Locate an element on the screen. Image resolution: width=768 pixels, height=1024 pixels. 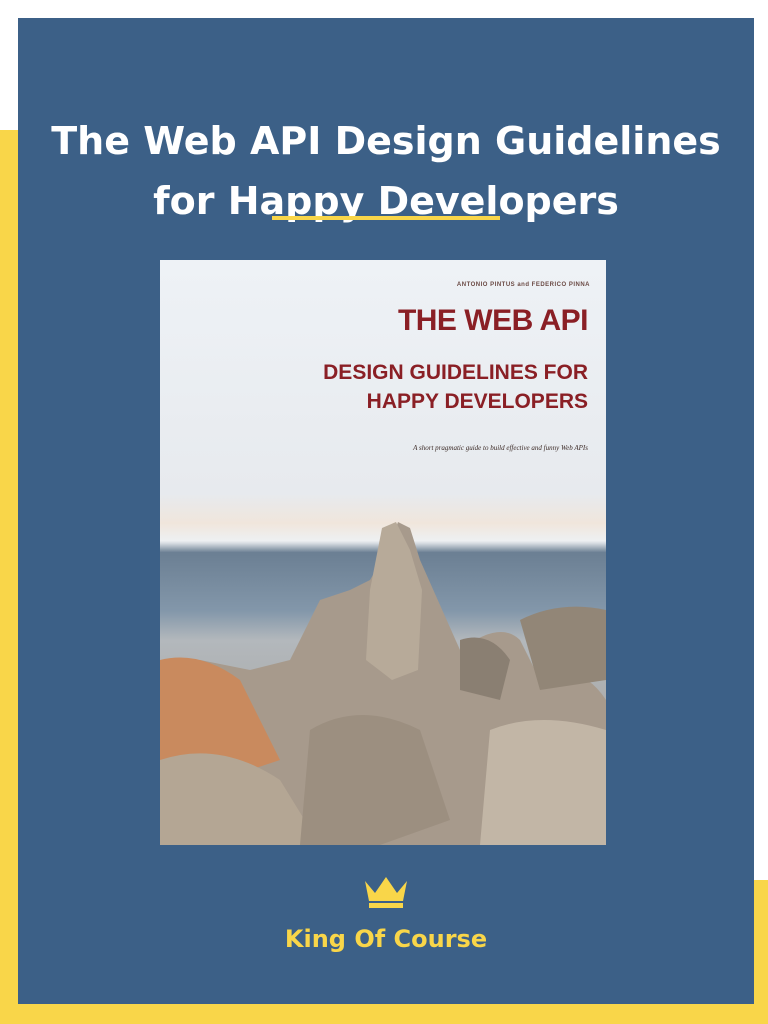
crown-icon is located at coordinates (386, 892).